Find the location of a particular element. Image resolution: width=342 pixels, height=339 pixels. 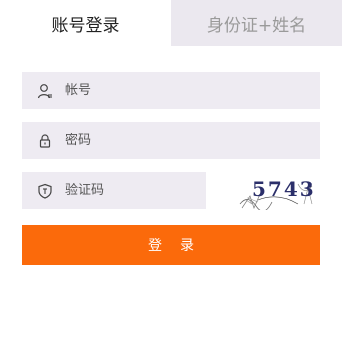

password-input is located at coordinates (165, 140).